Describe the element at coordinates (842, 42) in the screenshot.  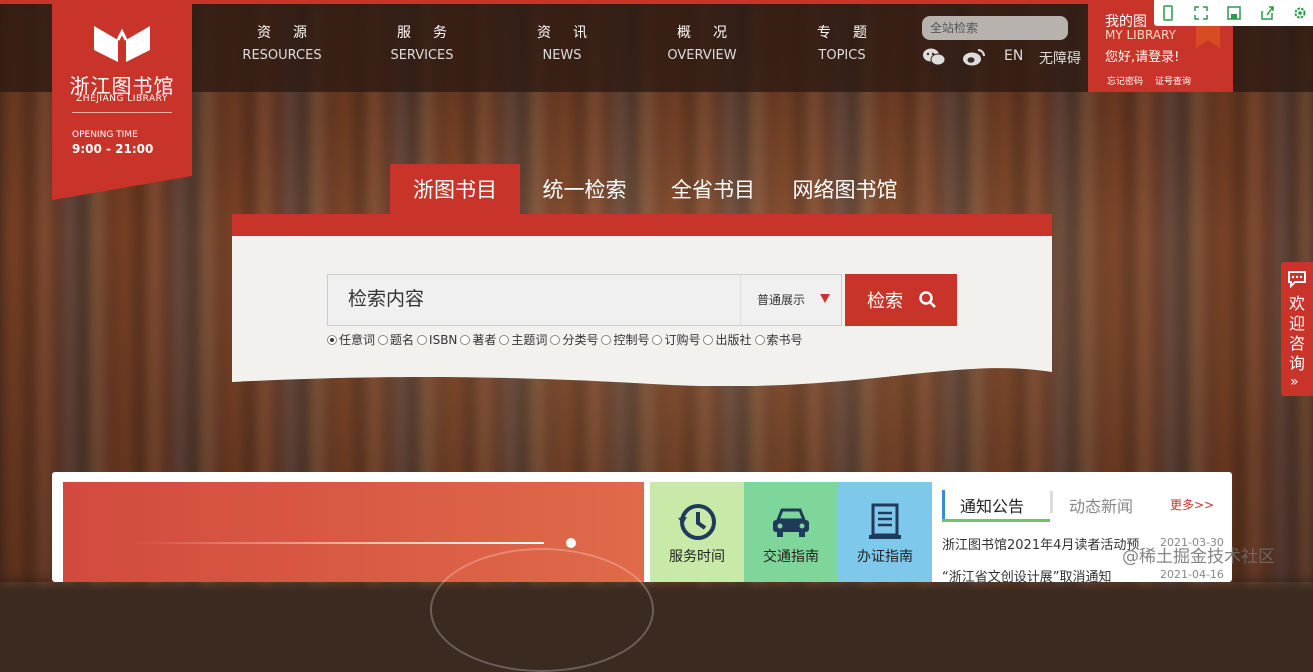
I see `nav-topics: 专题 TOPICS` at that location.